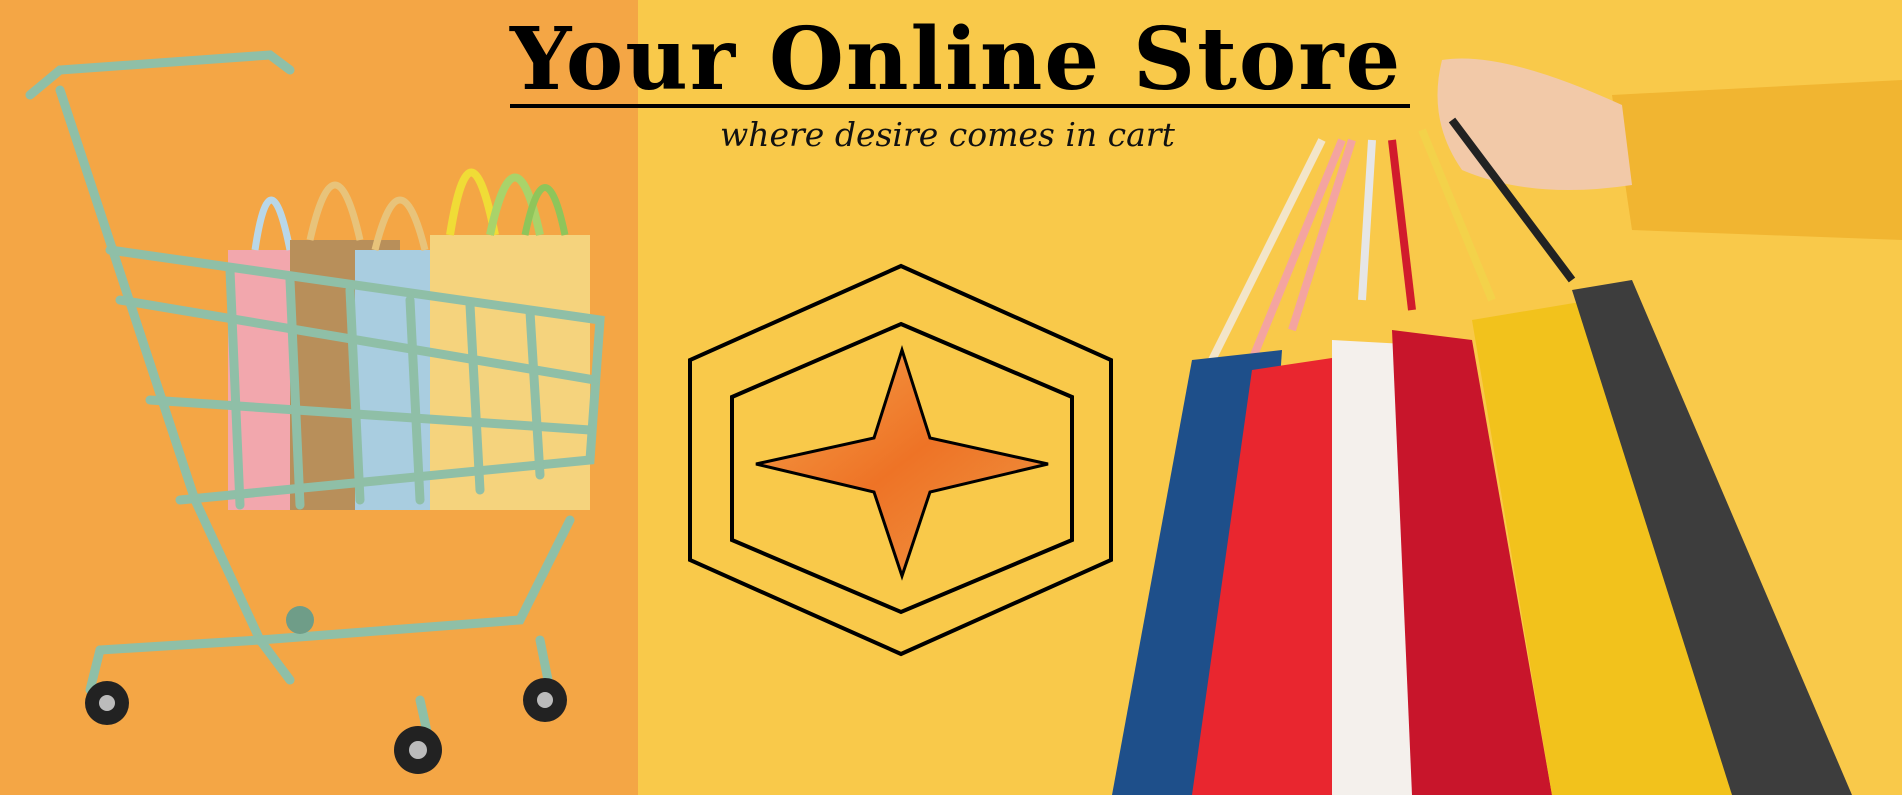 Image resolution: width=1902 pixels, height=795 pixels. I want to click on store-tagline: where desire comes in cart, so click(947, 134).